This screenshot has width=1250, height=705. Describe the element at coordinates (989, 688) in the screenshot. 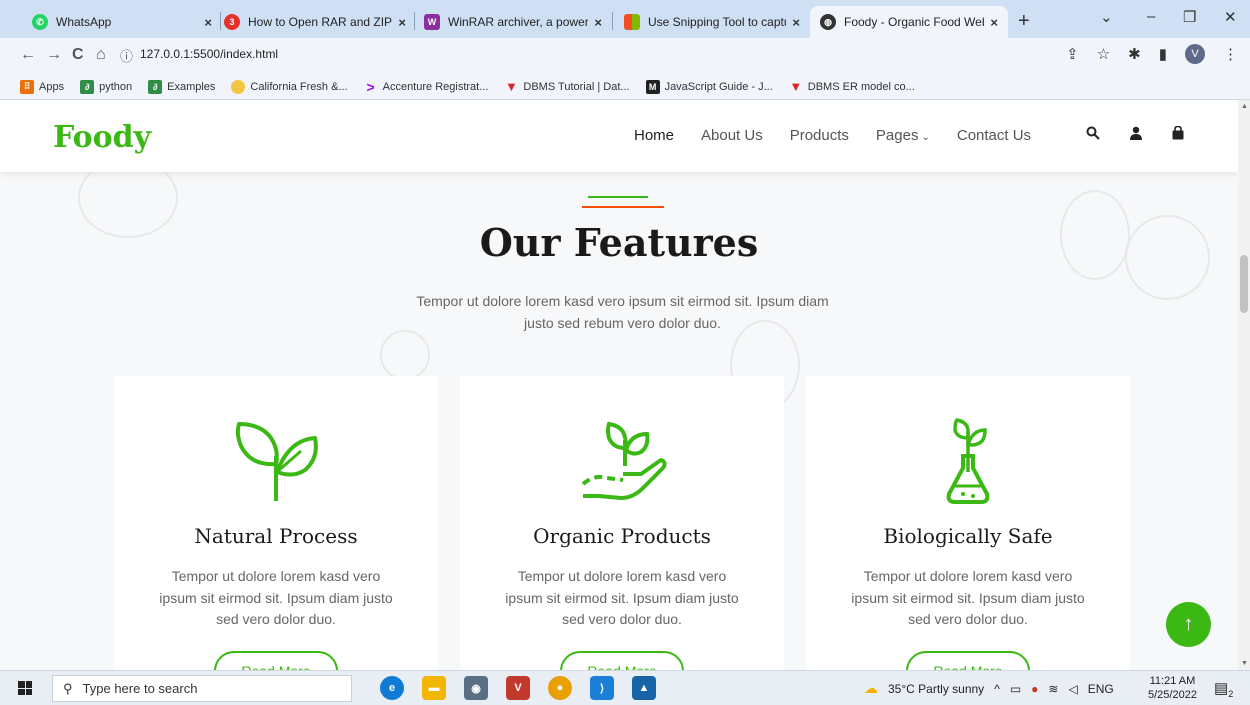

I see `system-tray: ☁ 35°C Partly sunny ^ ▭ ● ≋ ◁ ENG` at that location.